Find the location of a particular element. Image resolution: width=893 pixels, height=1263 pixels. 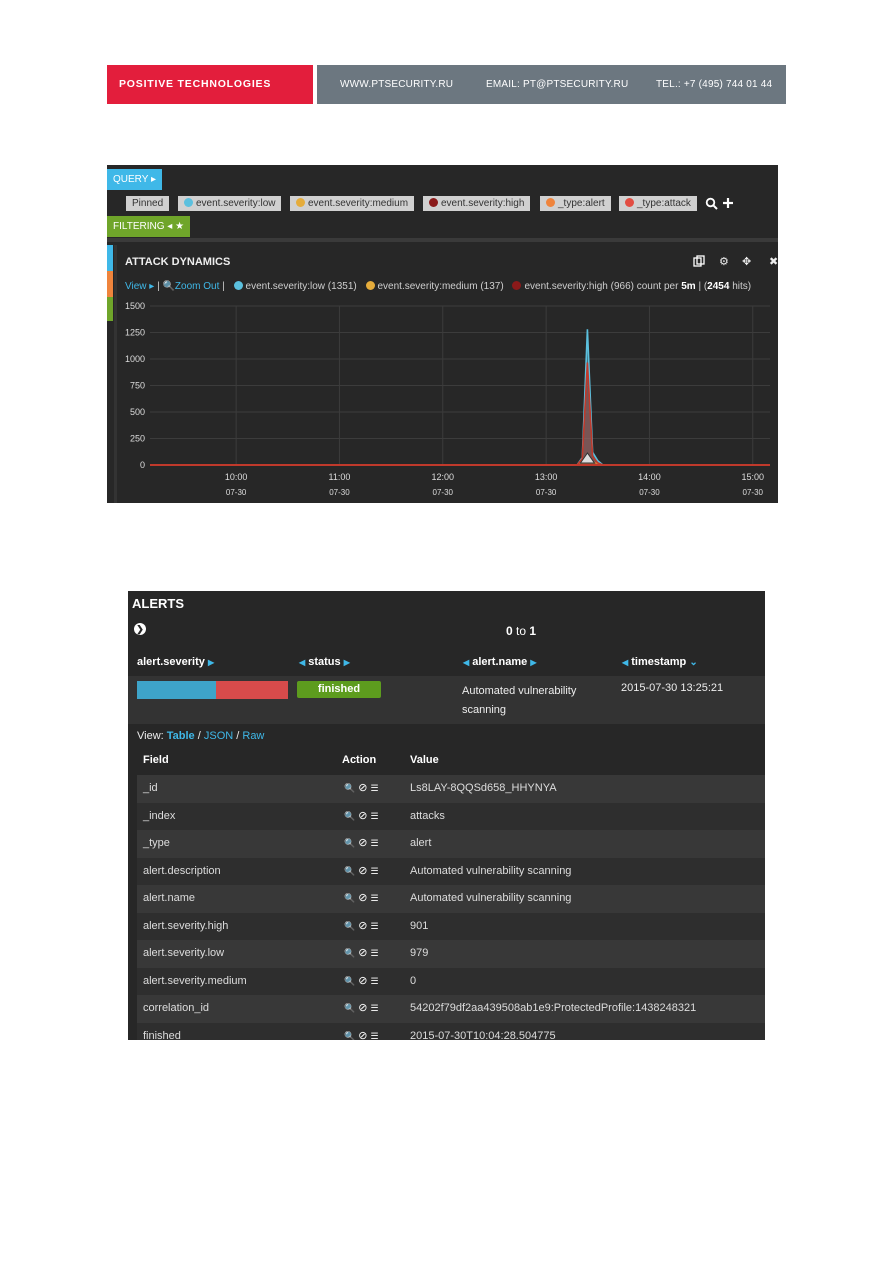

pinned-chip: Pinned is located at coordinates (148, 203).